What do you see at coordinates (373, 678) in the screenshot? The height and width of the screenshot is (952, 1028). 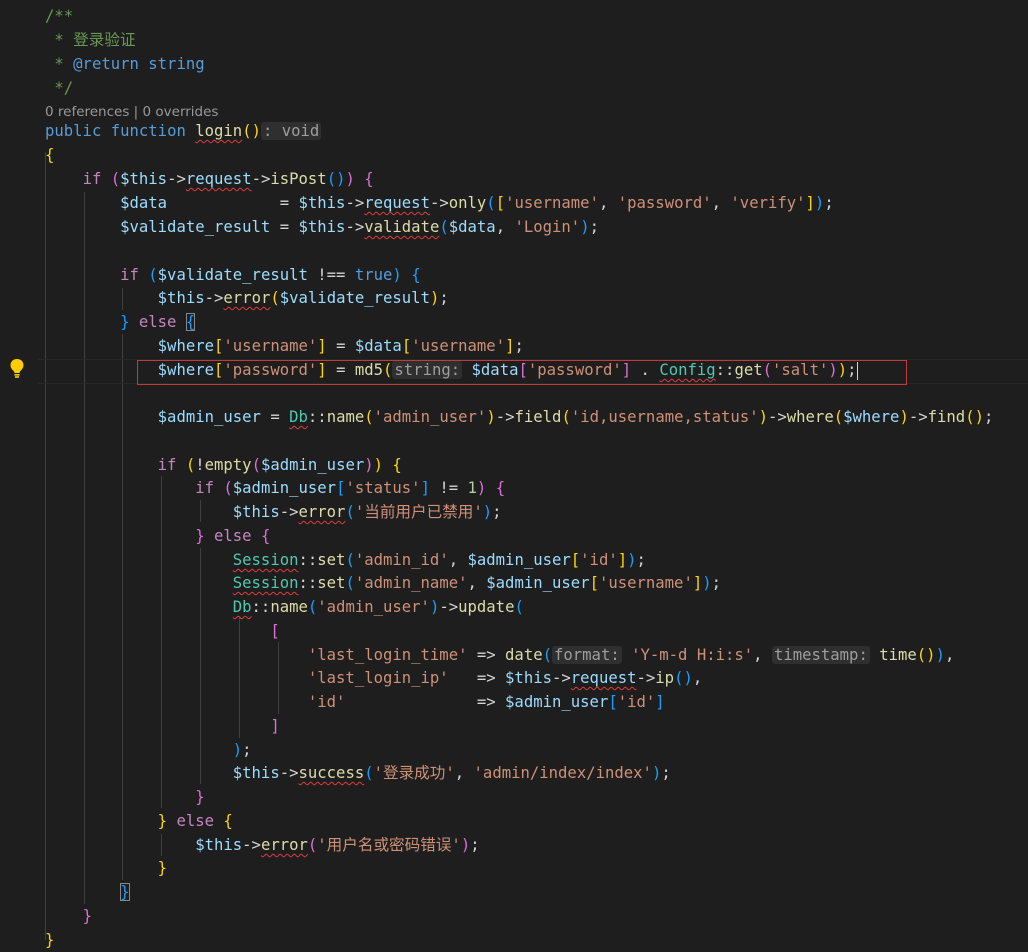 I see `code-line-28: 'last_login_ip' => $this->request->ip(),` at bounding box center [373, 678].